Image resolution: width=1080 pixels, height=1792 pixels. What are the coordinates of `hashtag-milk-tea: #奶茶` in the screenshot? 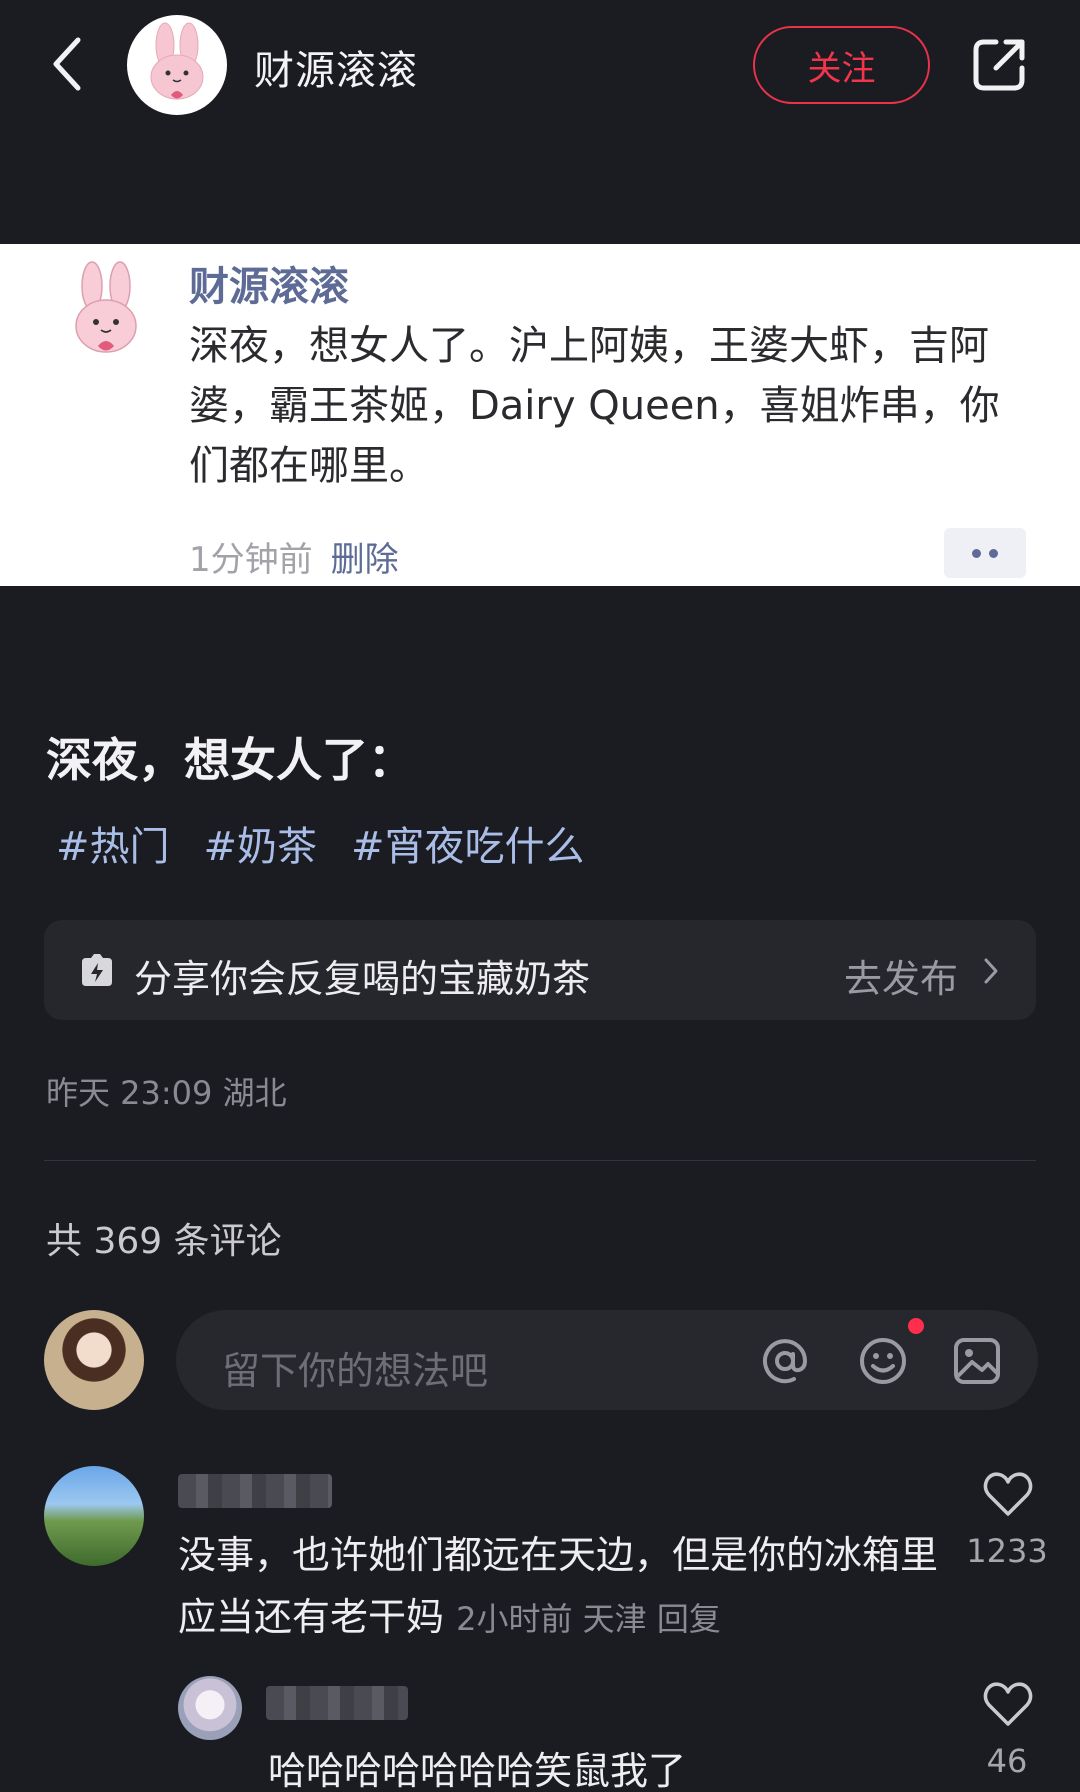 It's located at (261, 843).